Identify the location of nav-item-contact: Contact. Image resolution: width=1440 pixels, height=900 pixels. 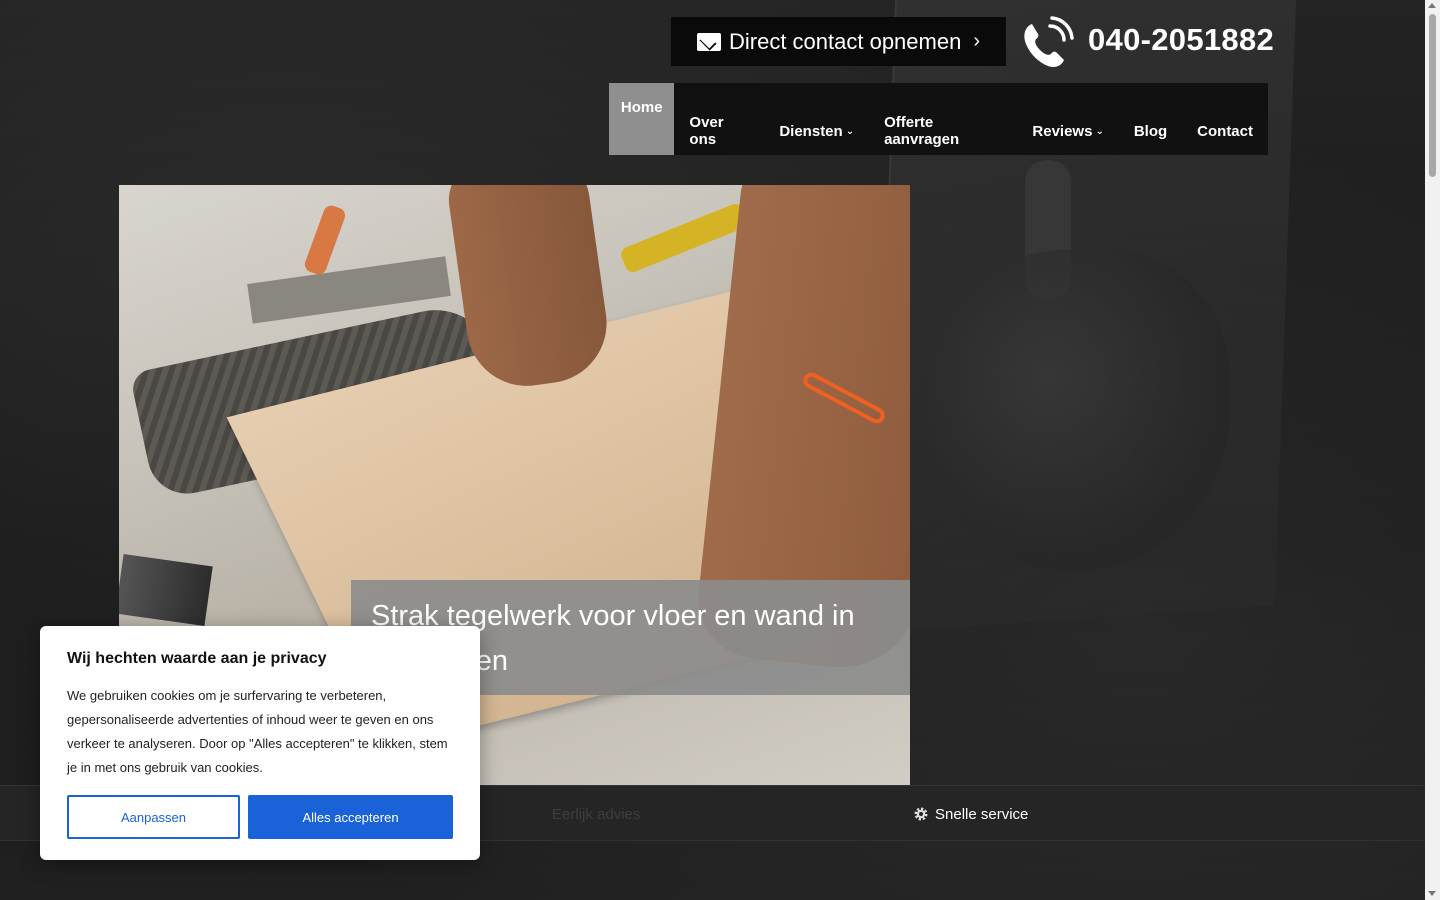
(1225, 119).